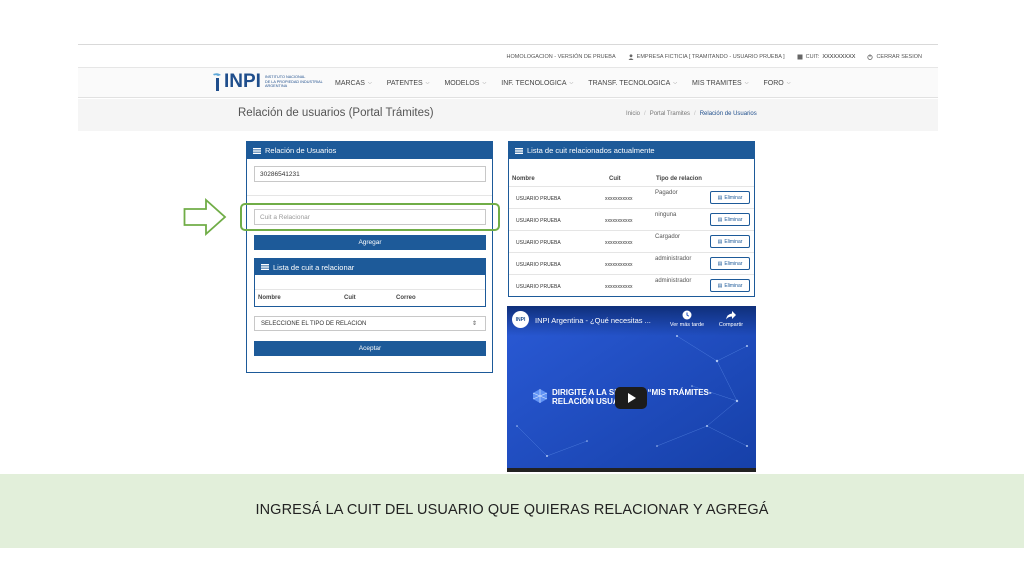 The width and height of the screenshot is (1024, 576). I want to click on col-correo: Correo, so click(406, 298).